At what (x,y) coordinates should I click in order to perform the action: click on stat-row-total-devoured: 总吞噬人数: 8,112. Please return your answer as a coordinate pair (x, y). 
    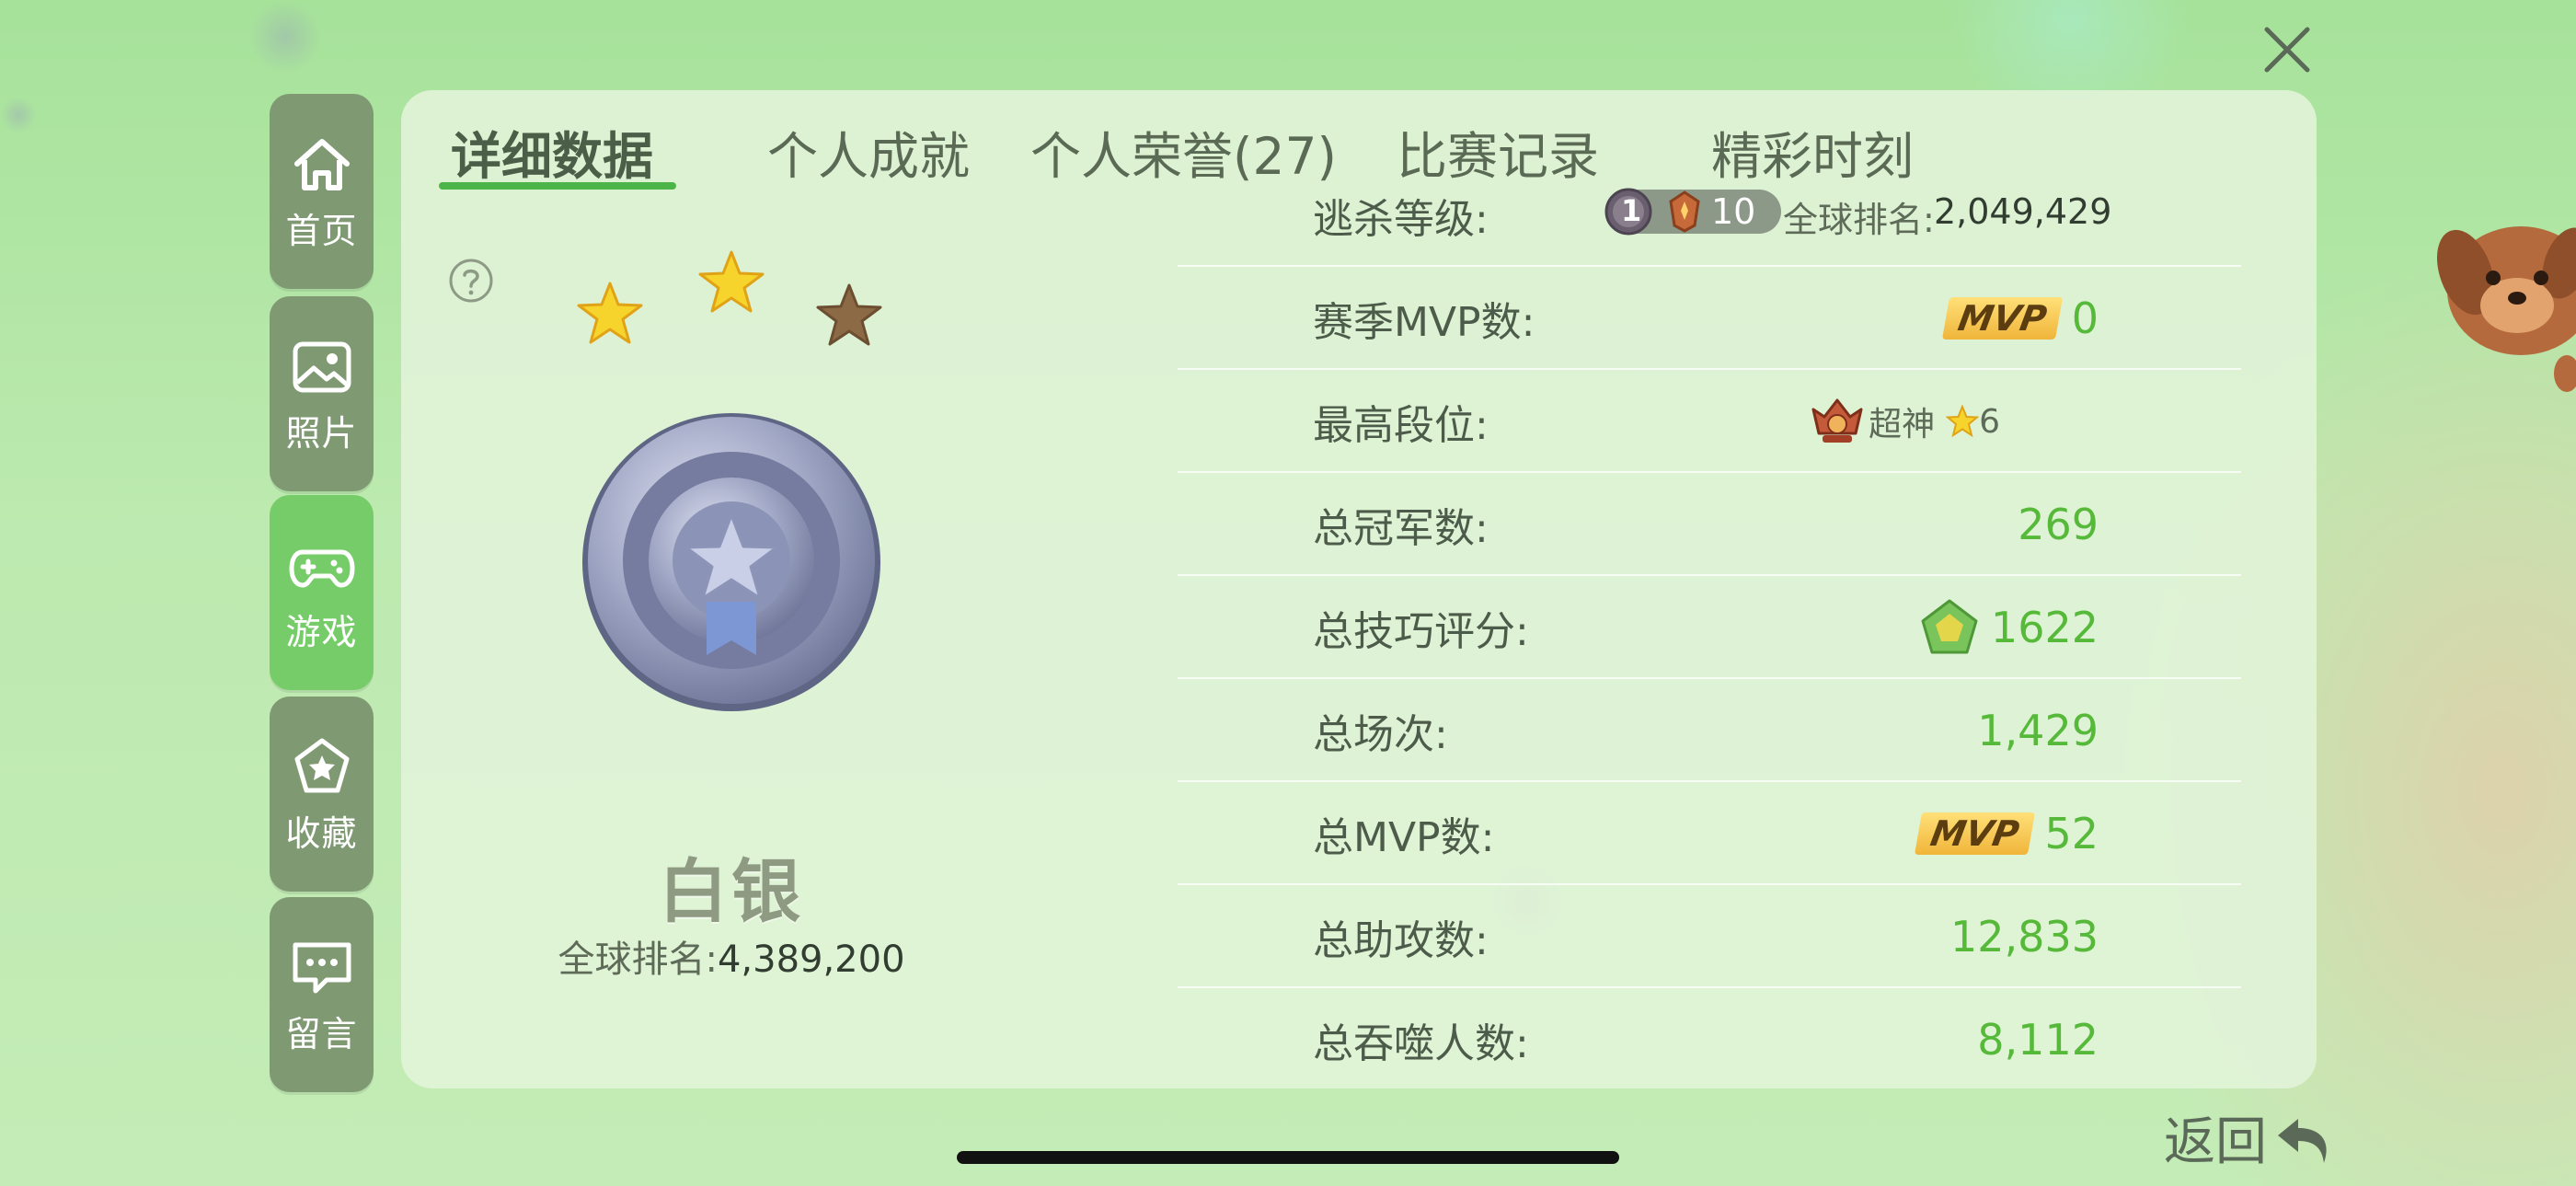
    Looking at the image, I should click on (1709, 1039).